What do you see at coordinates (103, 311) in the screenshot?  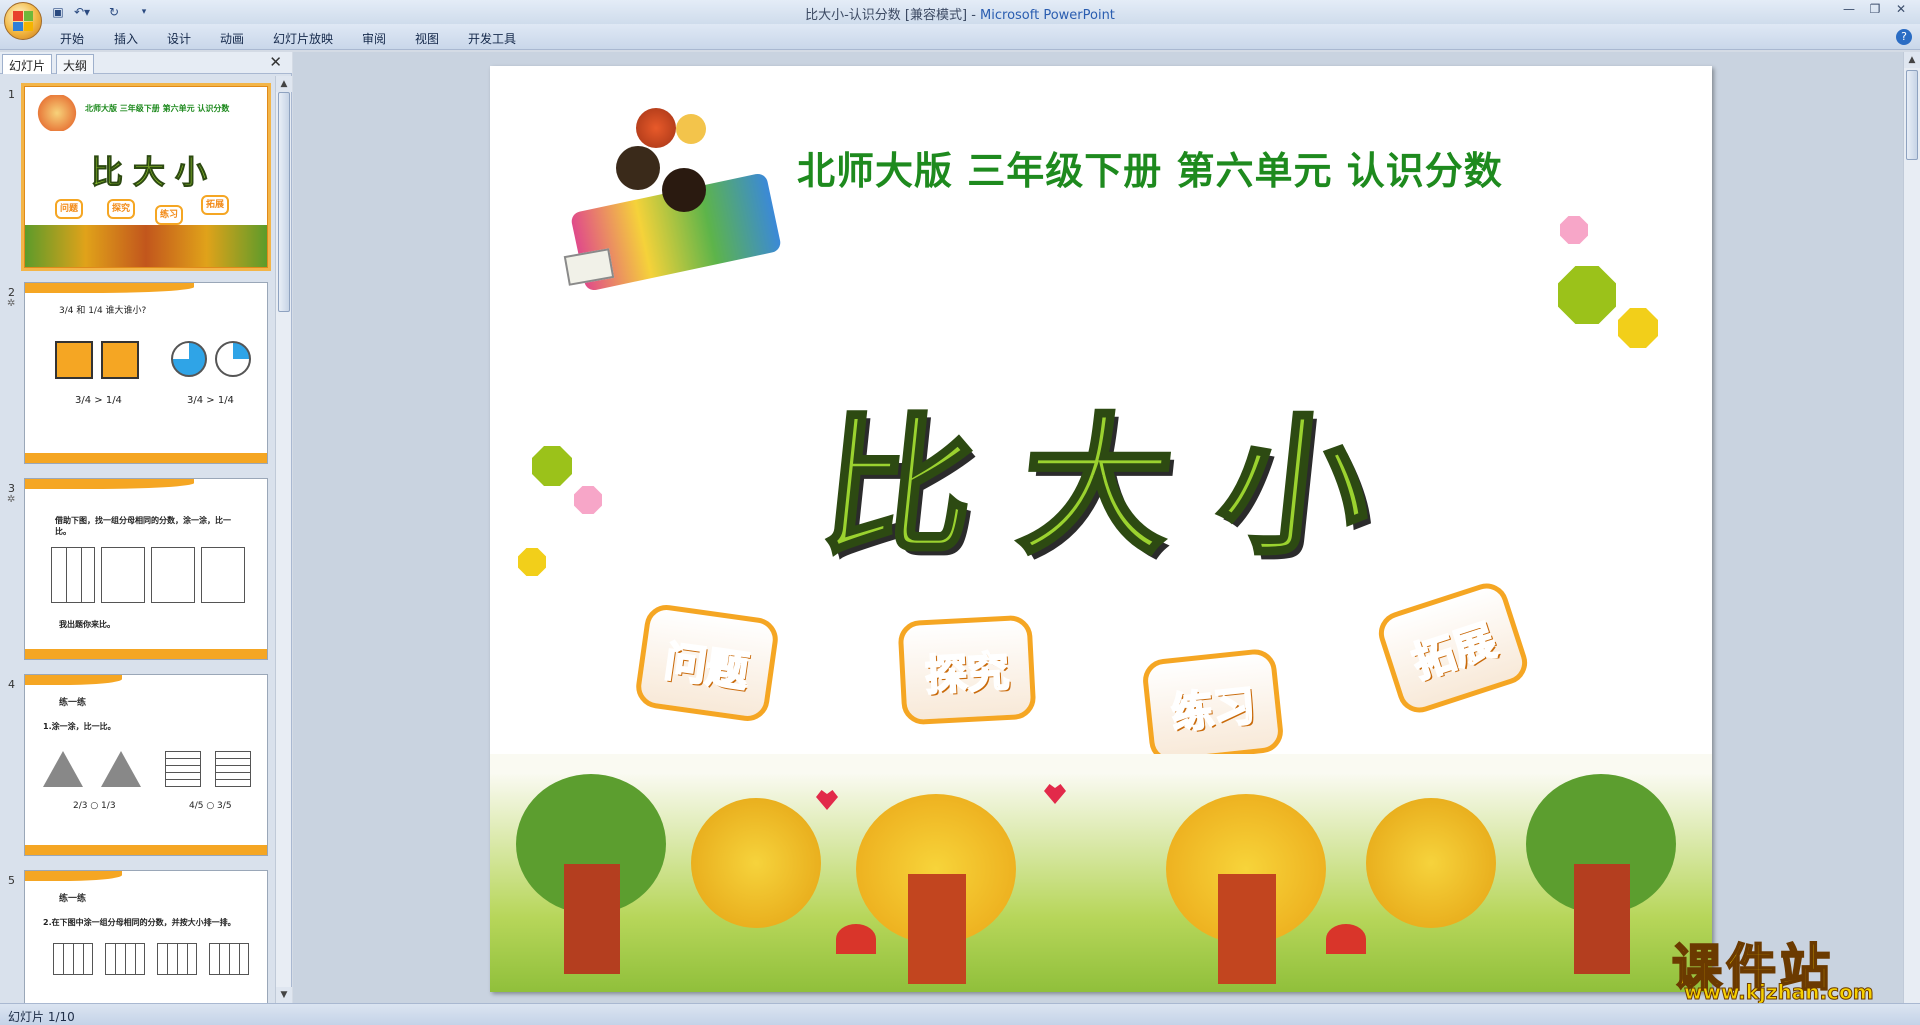 I see `thumb-prompt: 3/4 和 1/4 谁大谁小?` at bounding box center [103, 311].